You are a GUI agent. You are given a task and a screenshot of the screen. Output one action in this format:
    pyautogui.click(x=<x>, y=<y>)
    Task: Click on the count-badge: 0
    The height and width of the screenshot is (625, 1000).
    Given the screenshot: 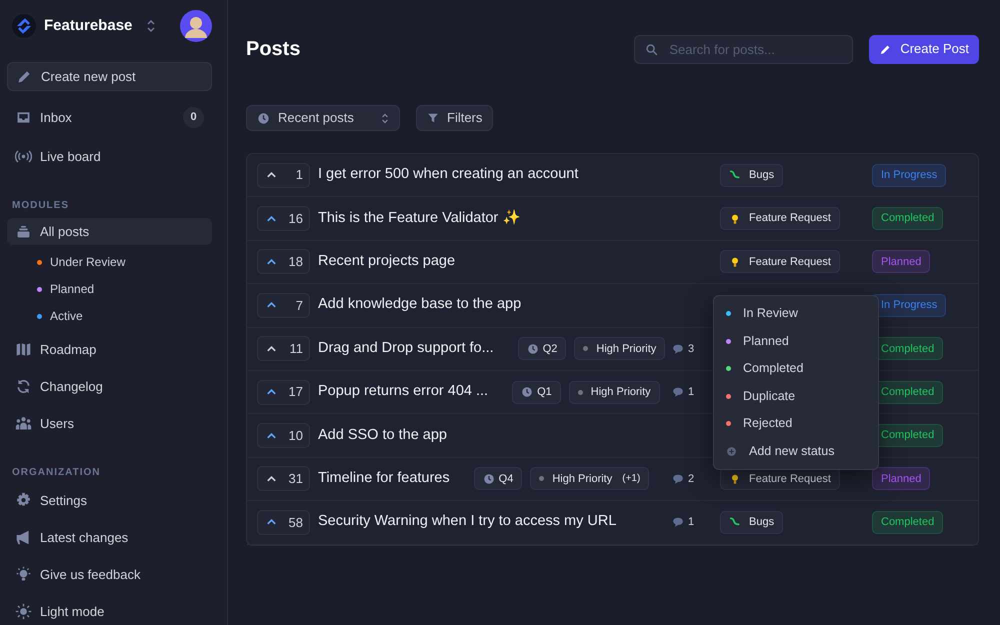 What is the action you would take?
    pyautogui.click(x=193, y=117)
    